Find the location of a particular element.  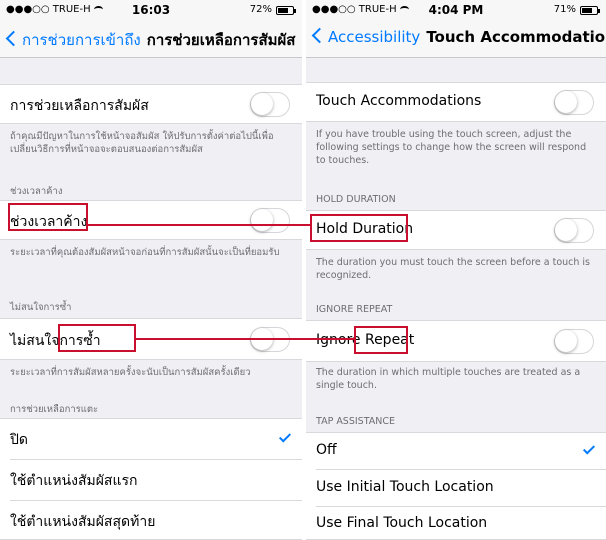

ignore-repeat-label: ไม่สนใจการซ้ำ is located at coordinates (55, 341).